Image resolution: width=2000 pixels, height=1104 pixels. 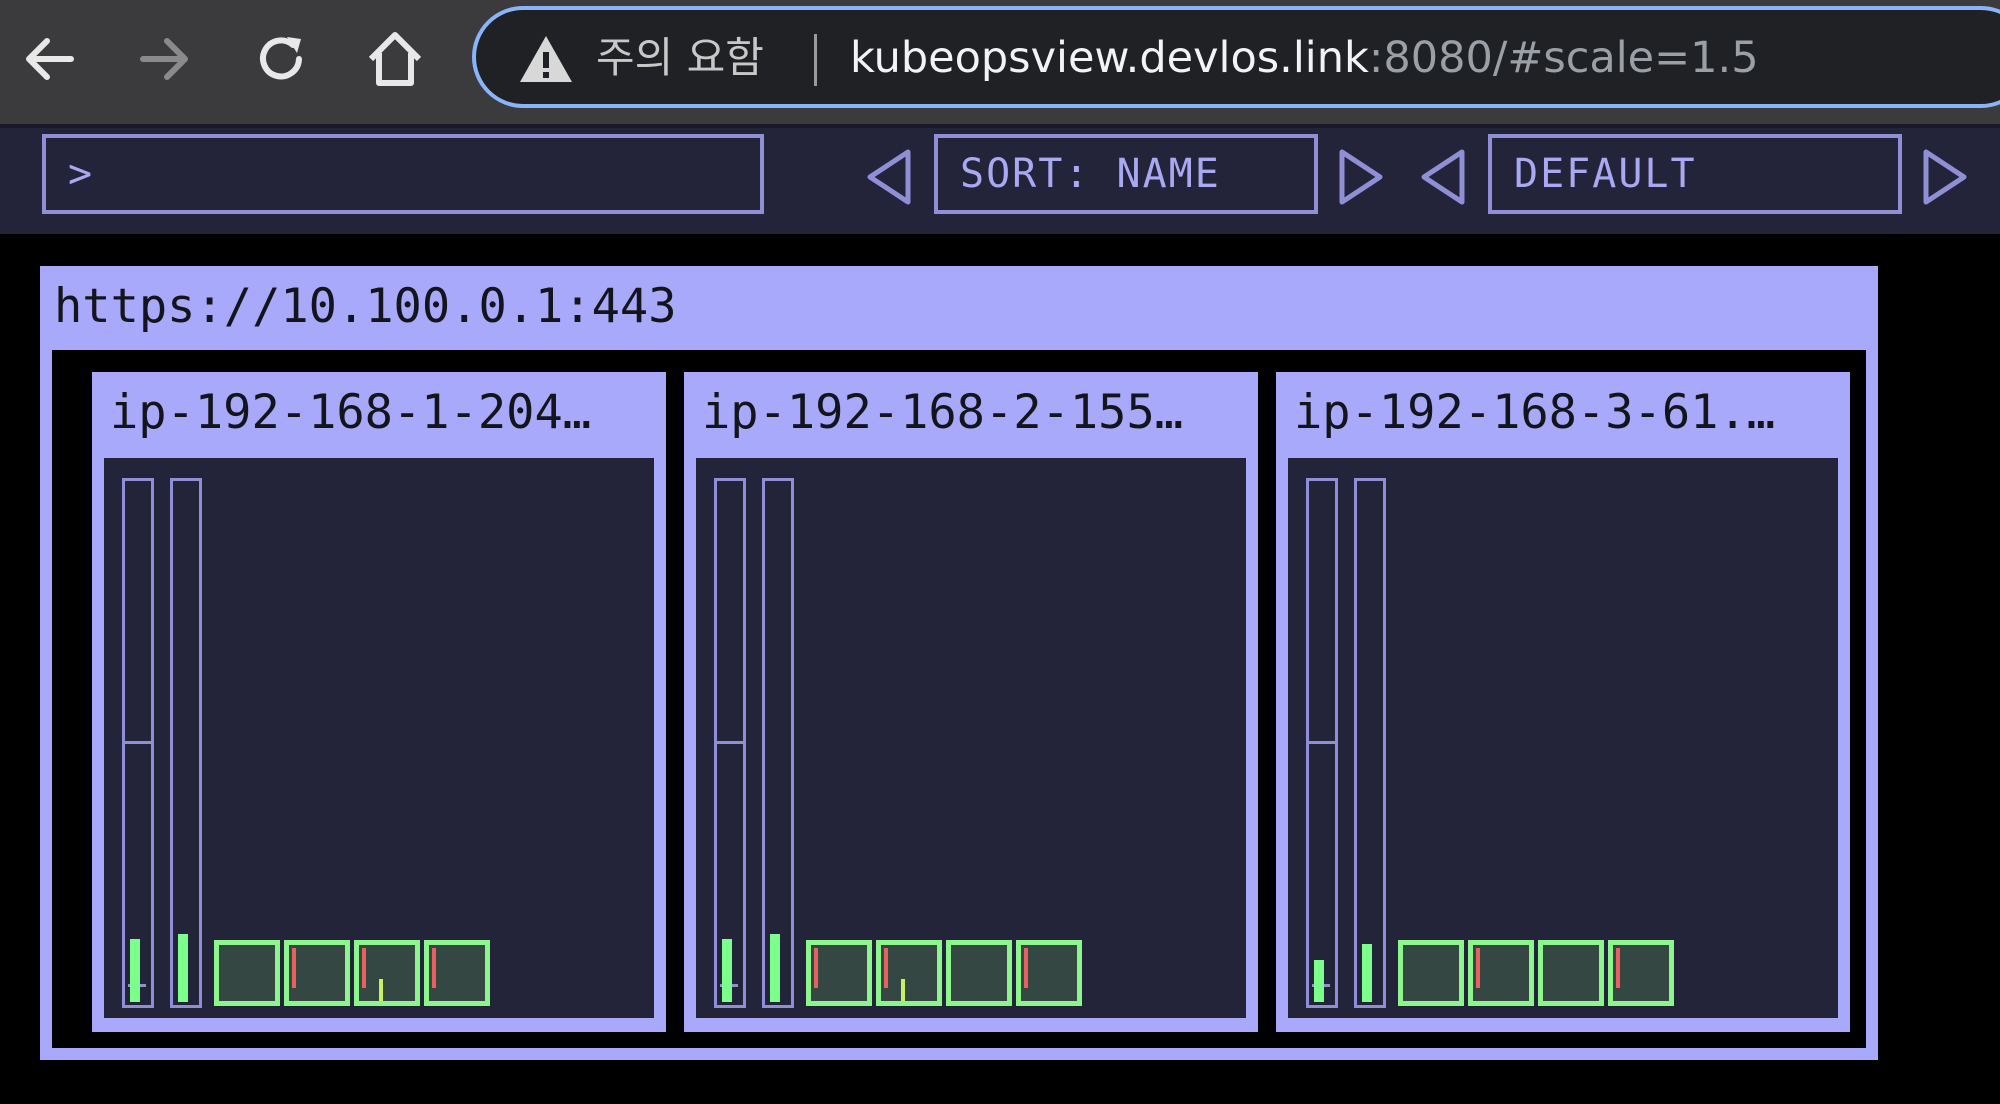 What do you see at coordinates (680, 58) in the screenshot?
I see `security-warning-label: 주의 요함` at bounding box center [680, 58].